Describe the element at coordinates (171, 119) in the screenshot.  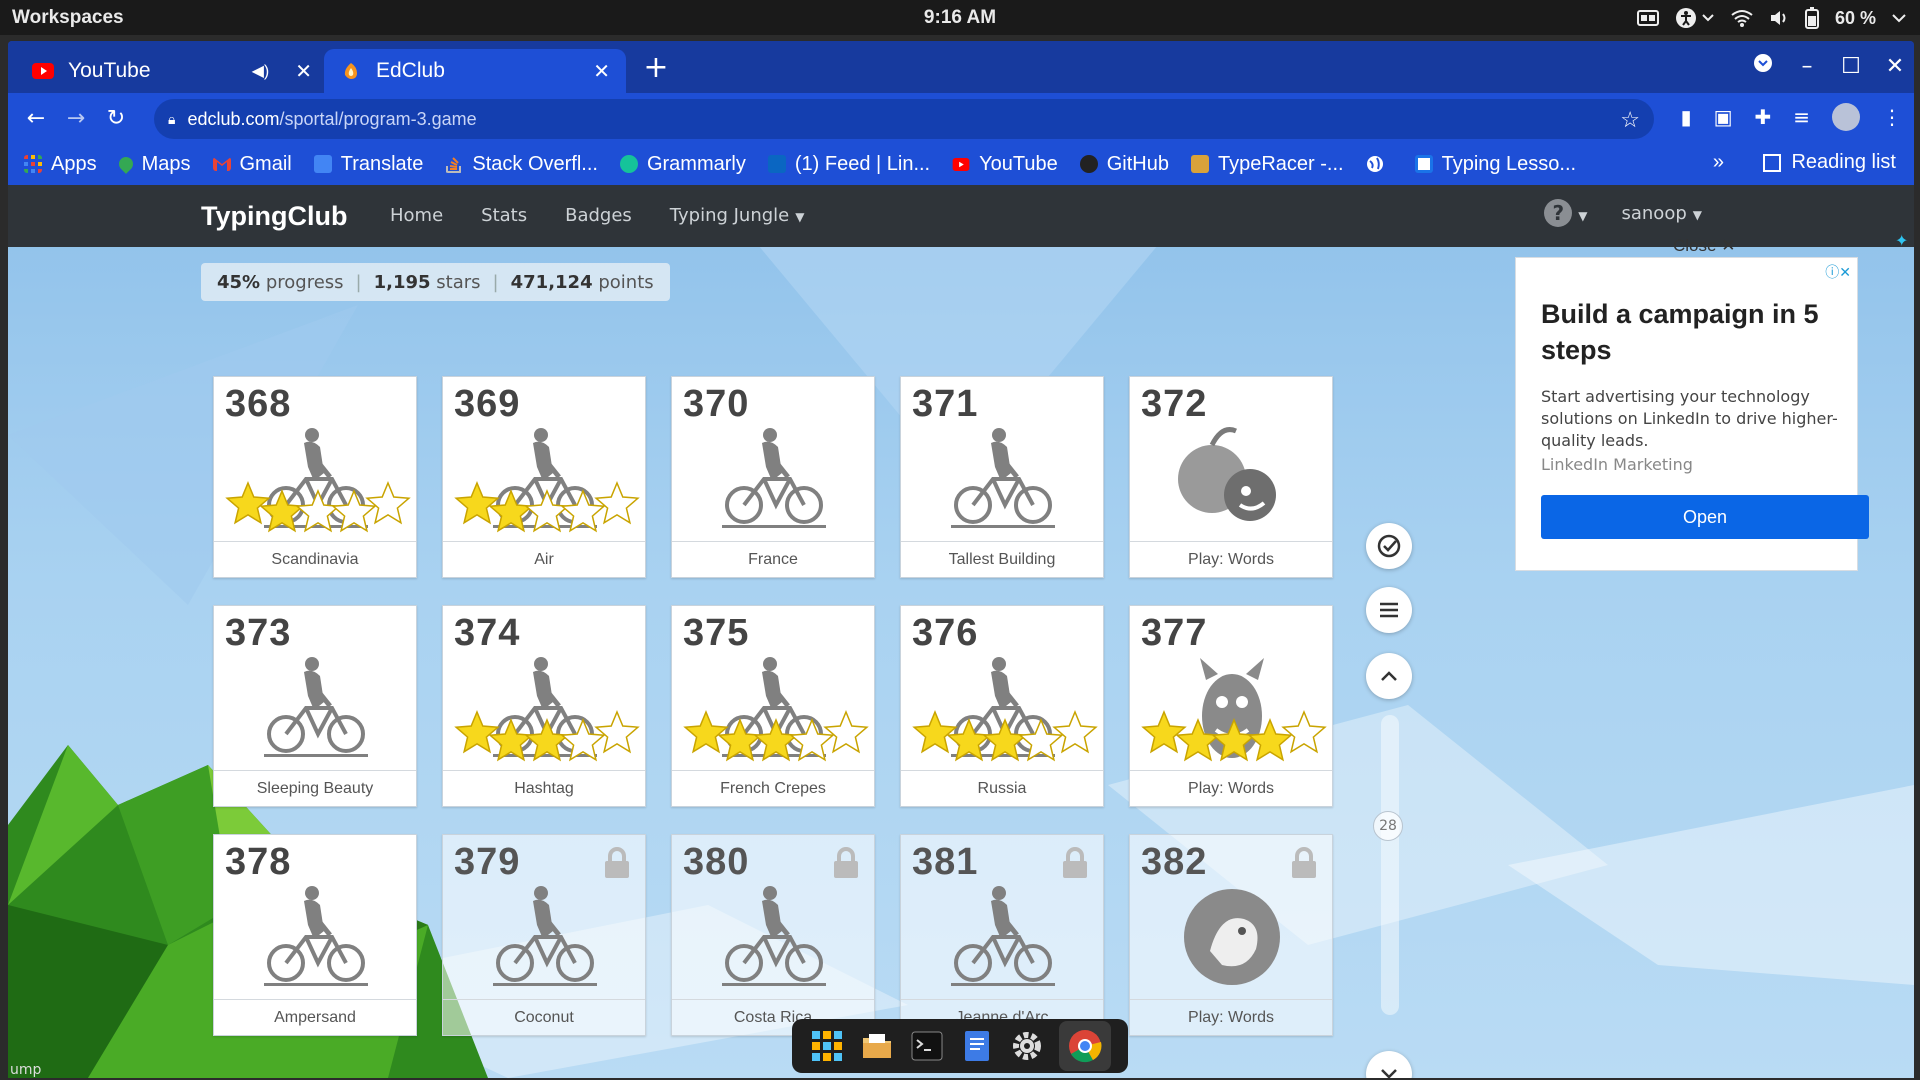
I see `lock-icon: 🔒︎` at that location.